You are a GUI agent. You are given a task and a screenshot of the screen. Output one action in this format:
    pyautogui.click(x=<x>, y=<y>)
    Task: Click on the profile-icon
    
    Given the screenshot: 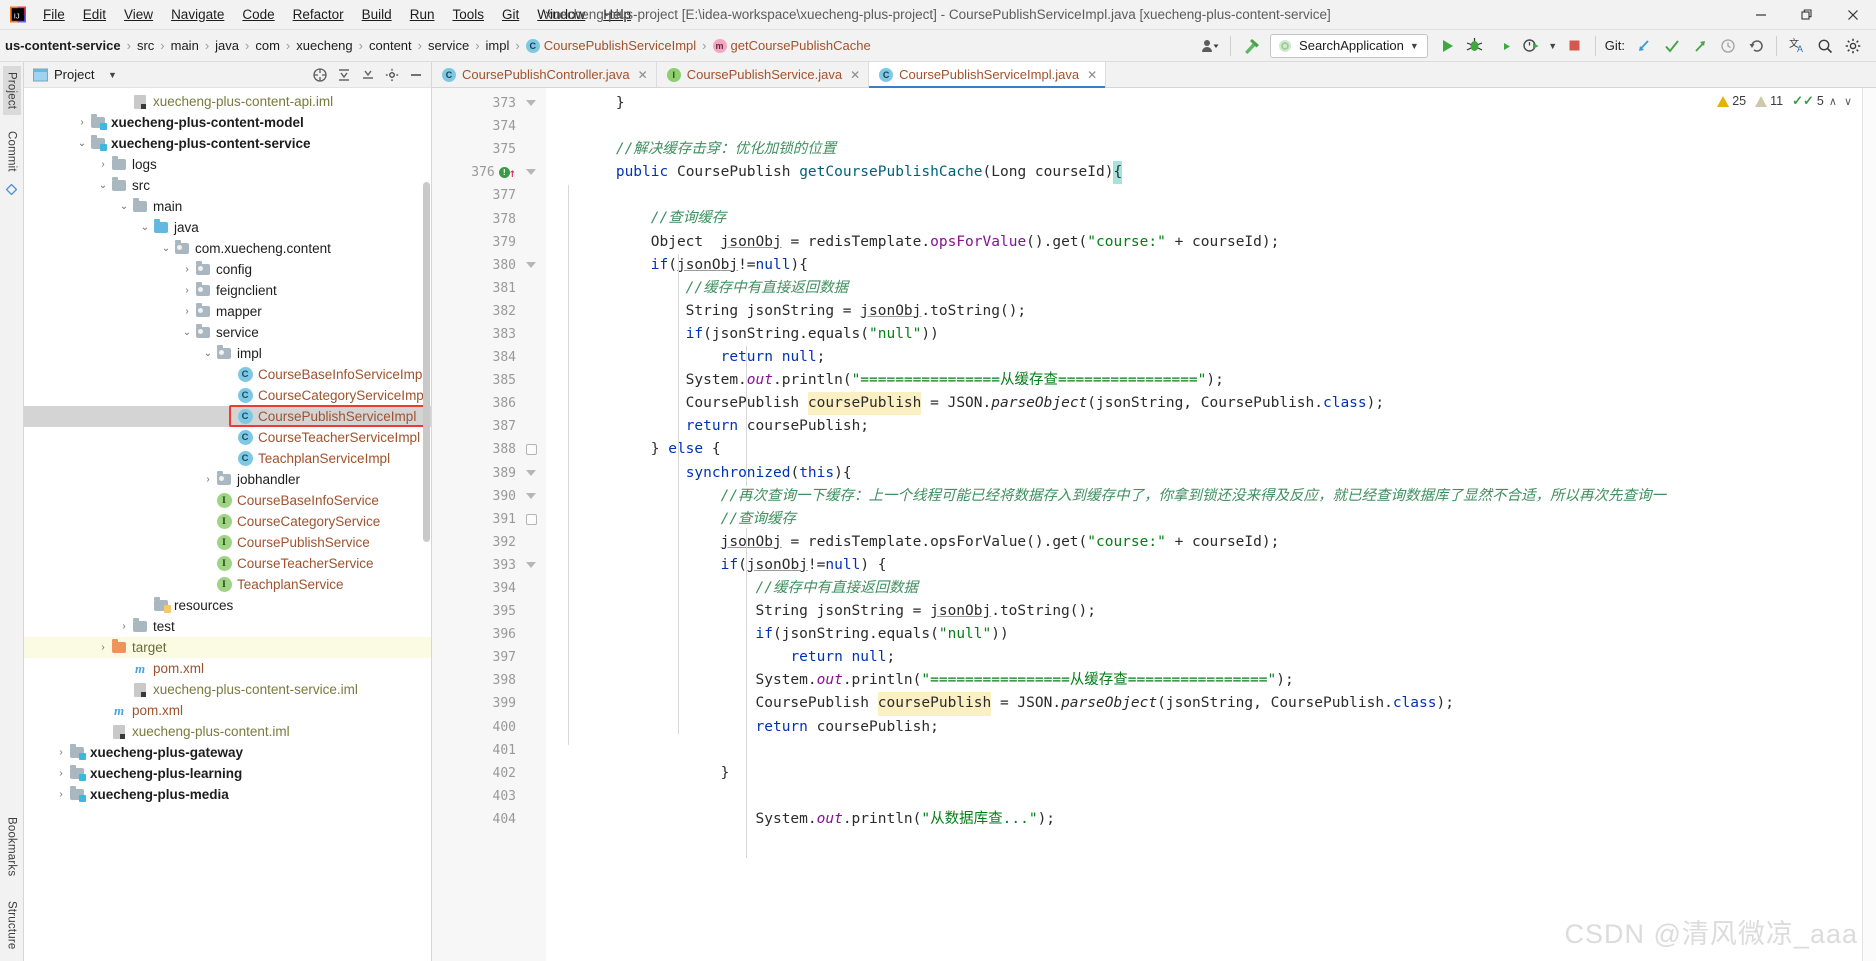 What is the action you would take?
    pyautogui.click(x=1210, y=46)
    